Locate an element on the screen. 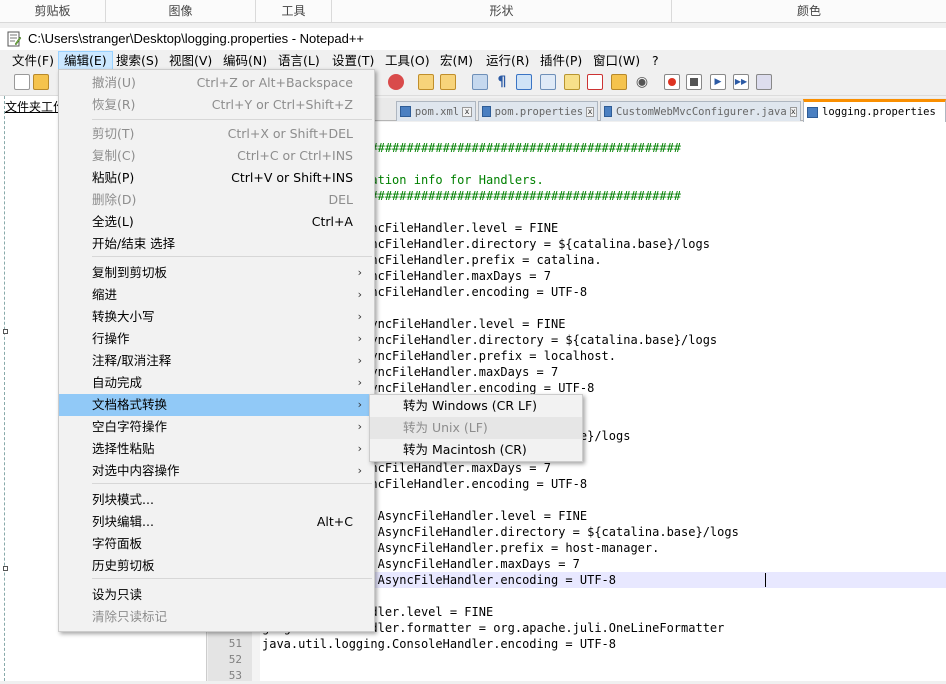 The width and height of the screenshot is (946, 684). menu-run: 运行(R) is located at coordinates (507, 60).